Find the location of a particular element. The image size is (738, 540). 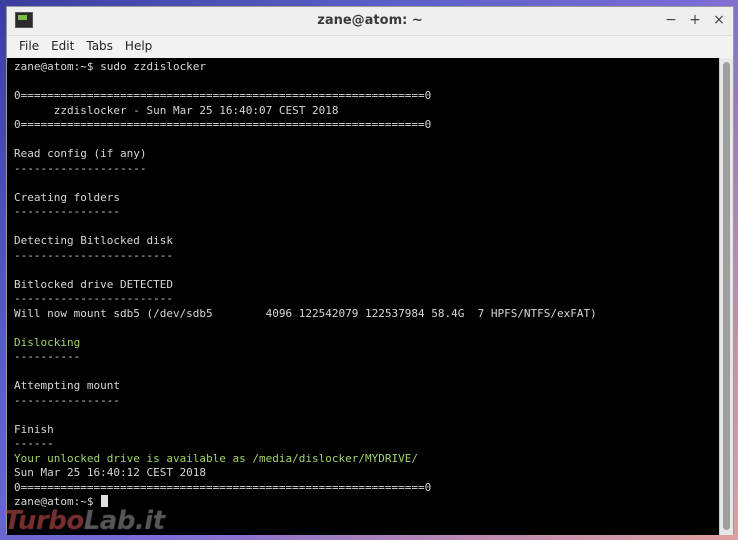

minimize-icon: − is located at coordinates (671, 20).